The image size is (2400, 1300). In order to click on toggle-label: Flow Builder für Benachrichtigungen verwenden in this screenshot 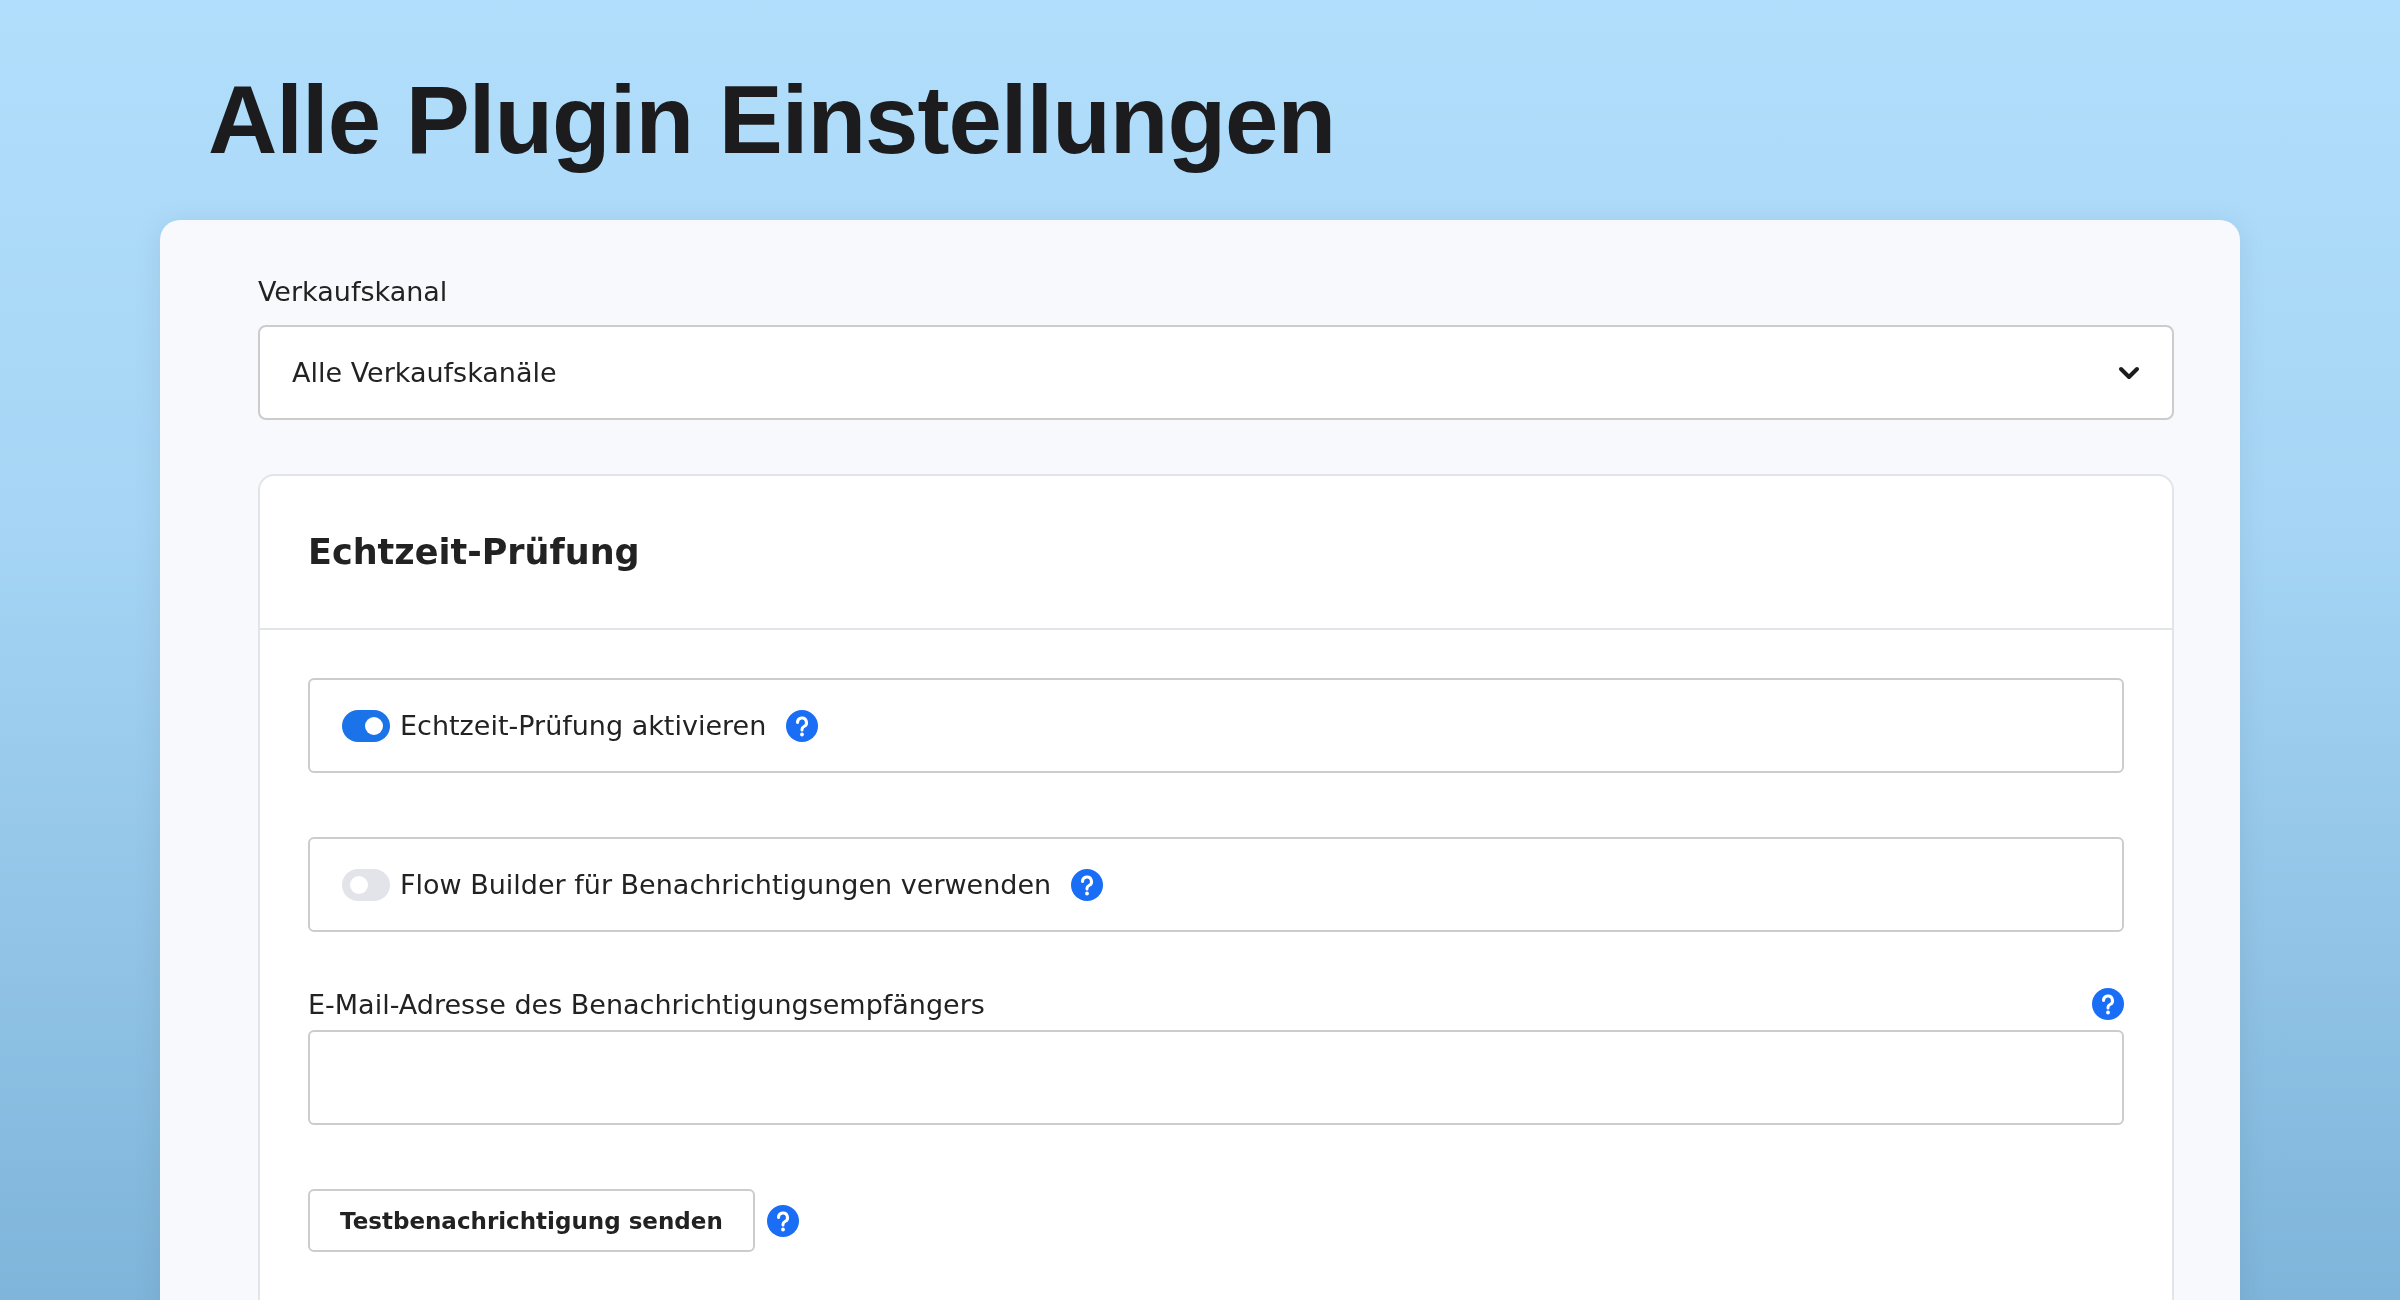, I will do `click(726, 884)`.